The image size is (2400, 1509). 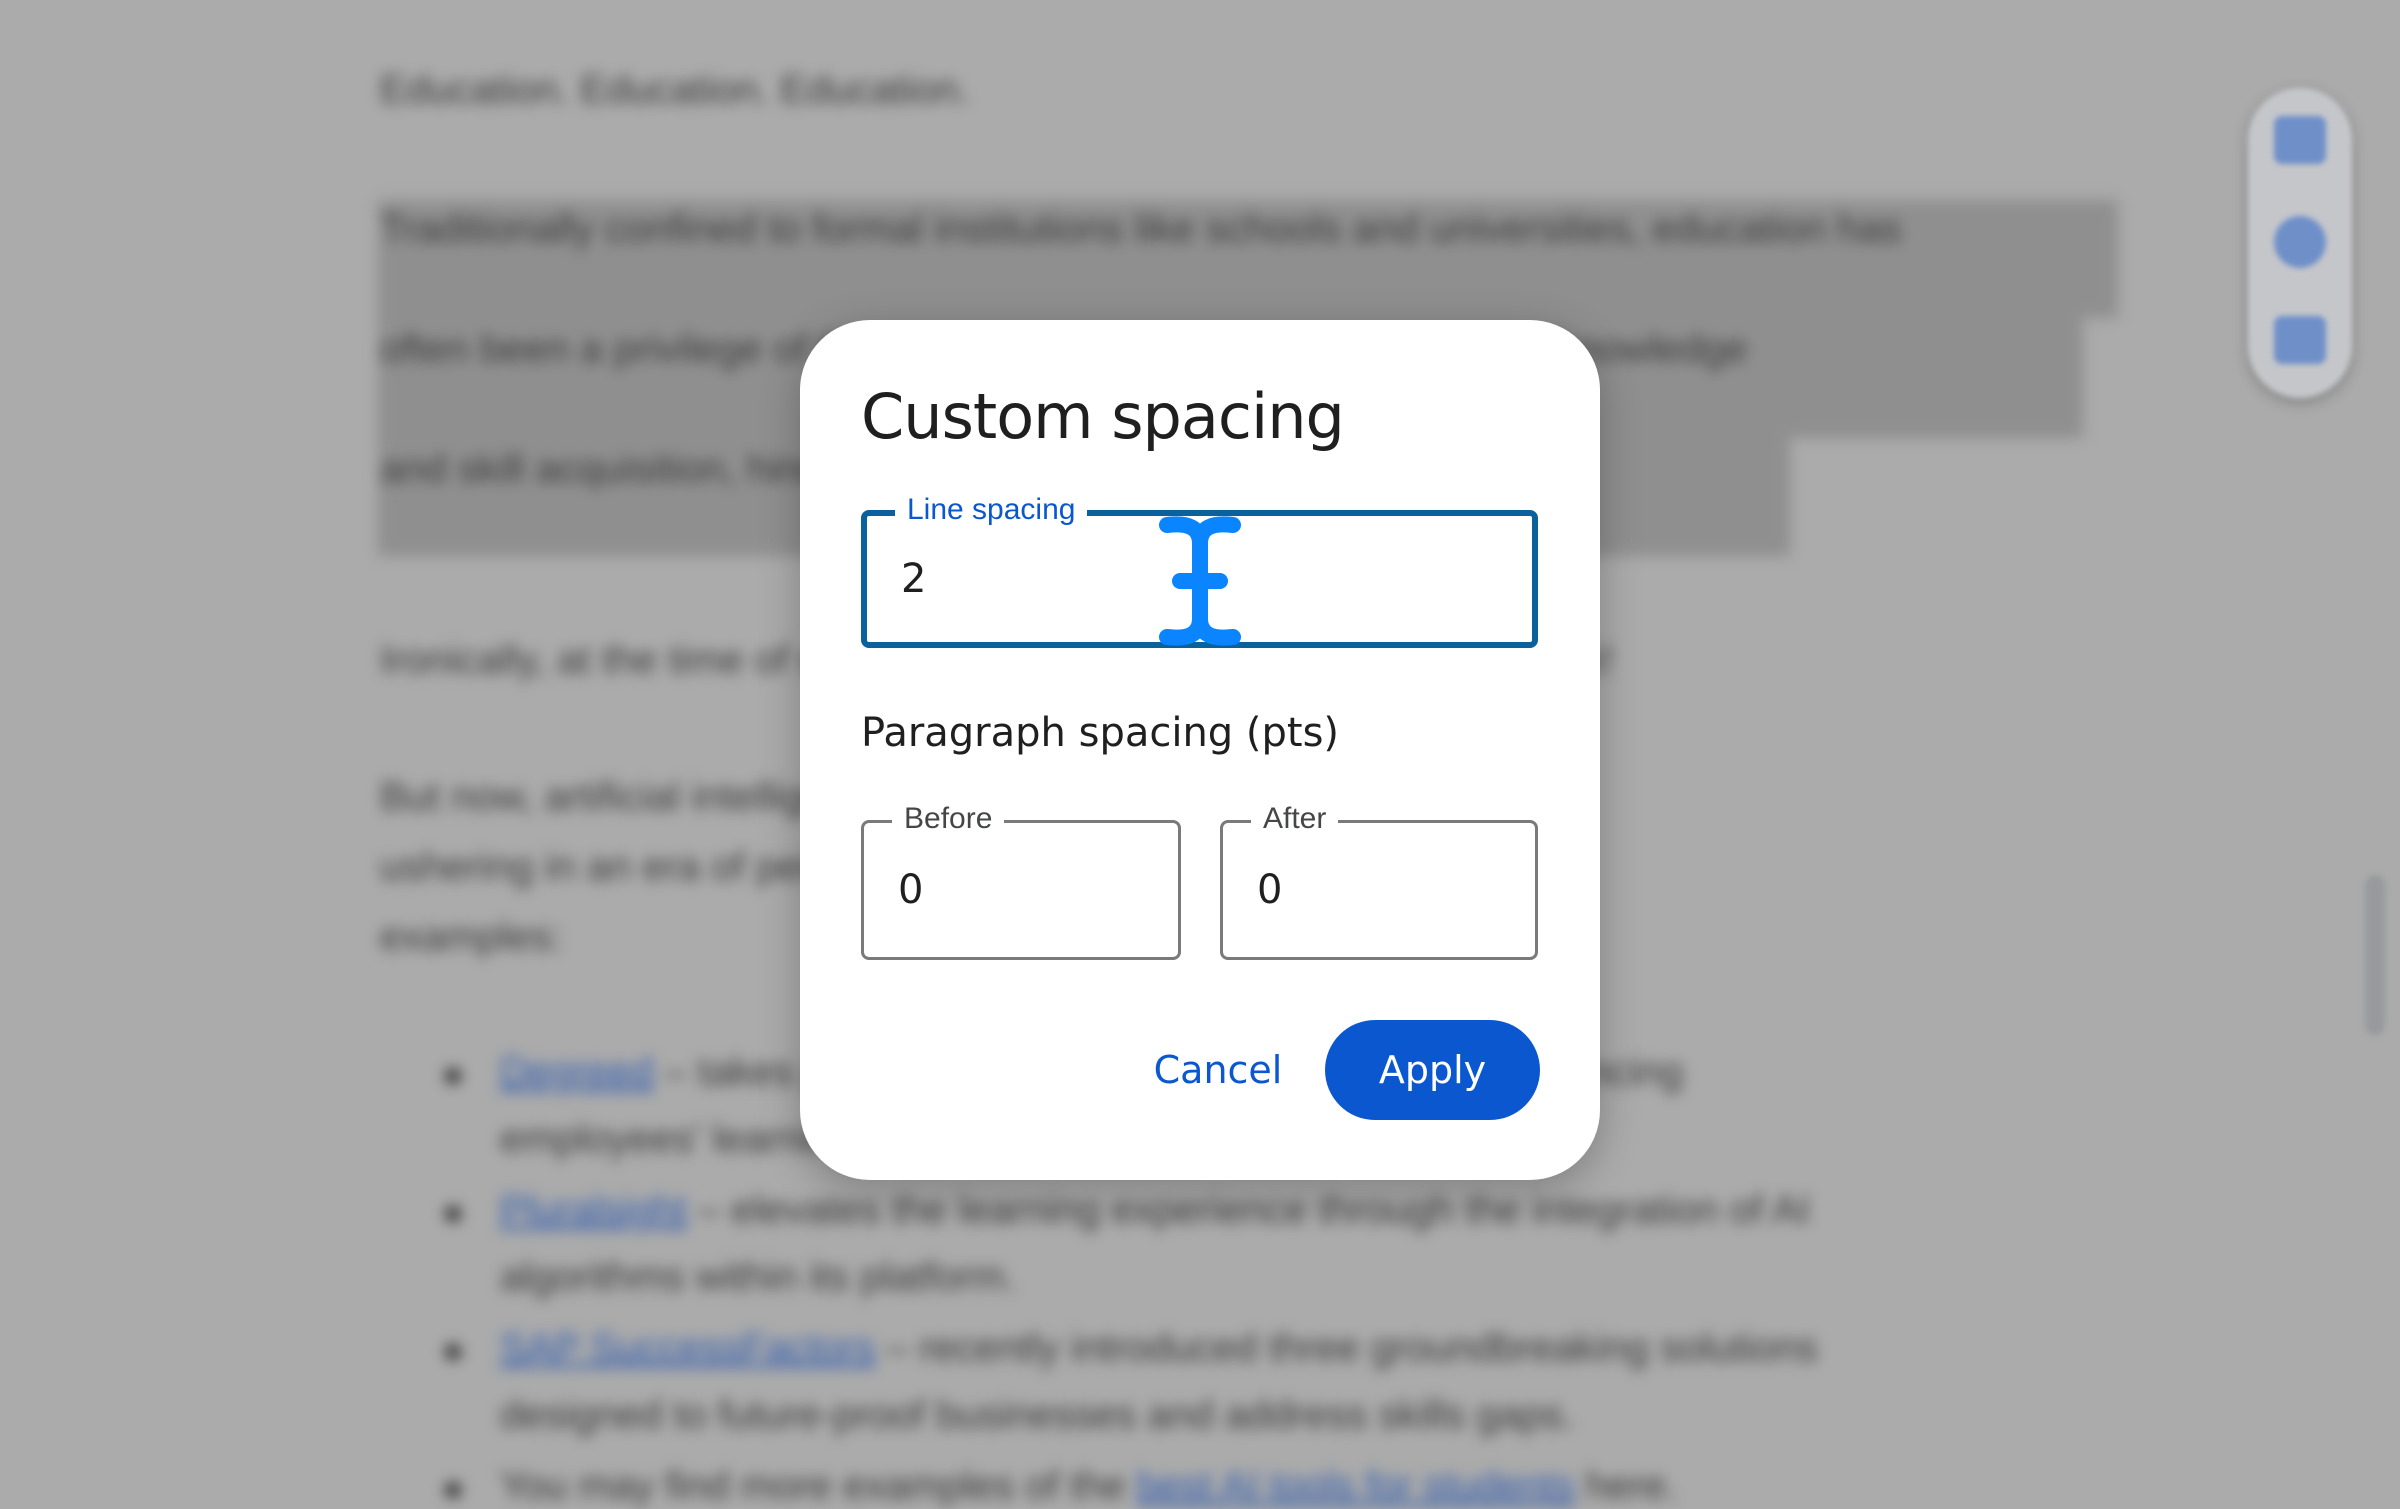 I want to click on list-item-link: best AI tools for students, so click(x=1356, y=1486).